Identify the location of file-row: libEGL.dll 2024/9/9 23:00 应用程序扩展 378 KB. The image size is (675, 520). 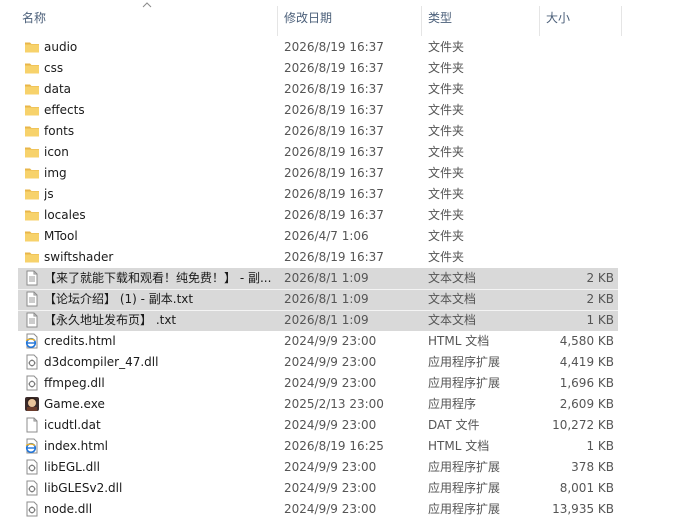
(337, 467).